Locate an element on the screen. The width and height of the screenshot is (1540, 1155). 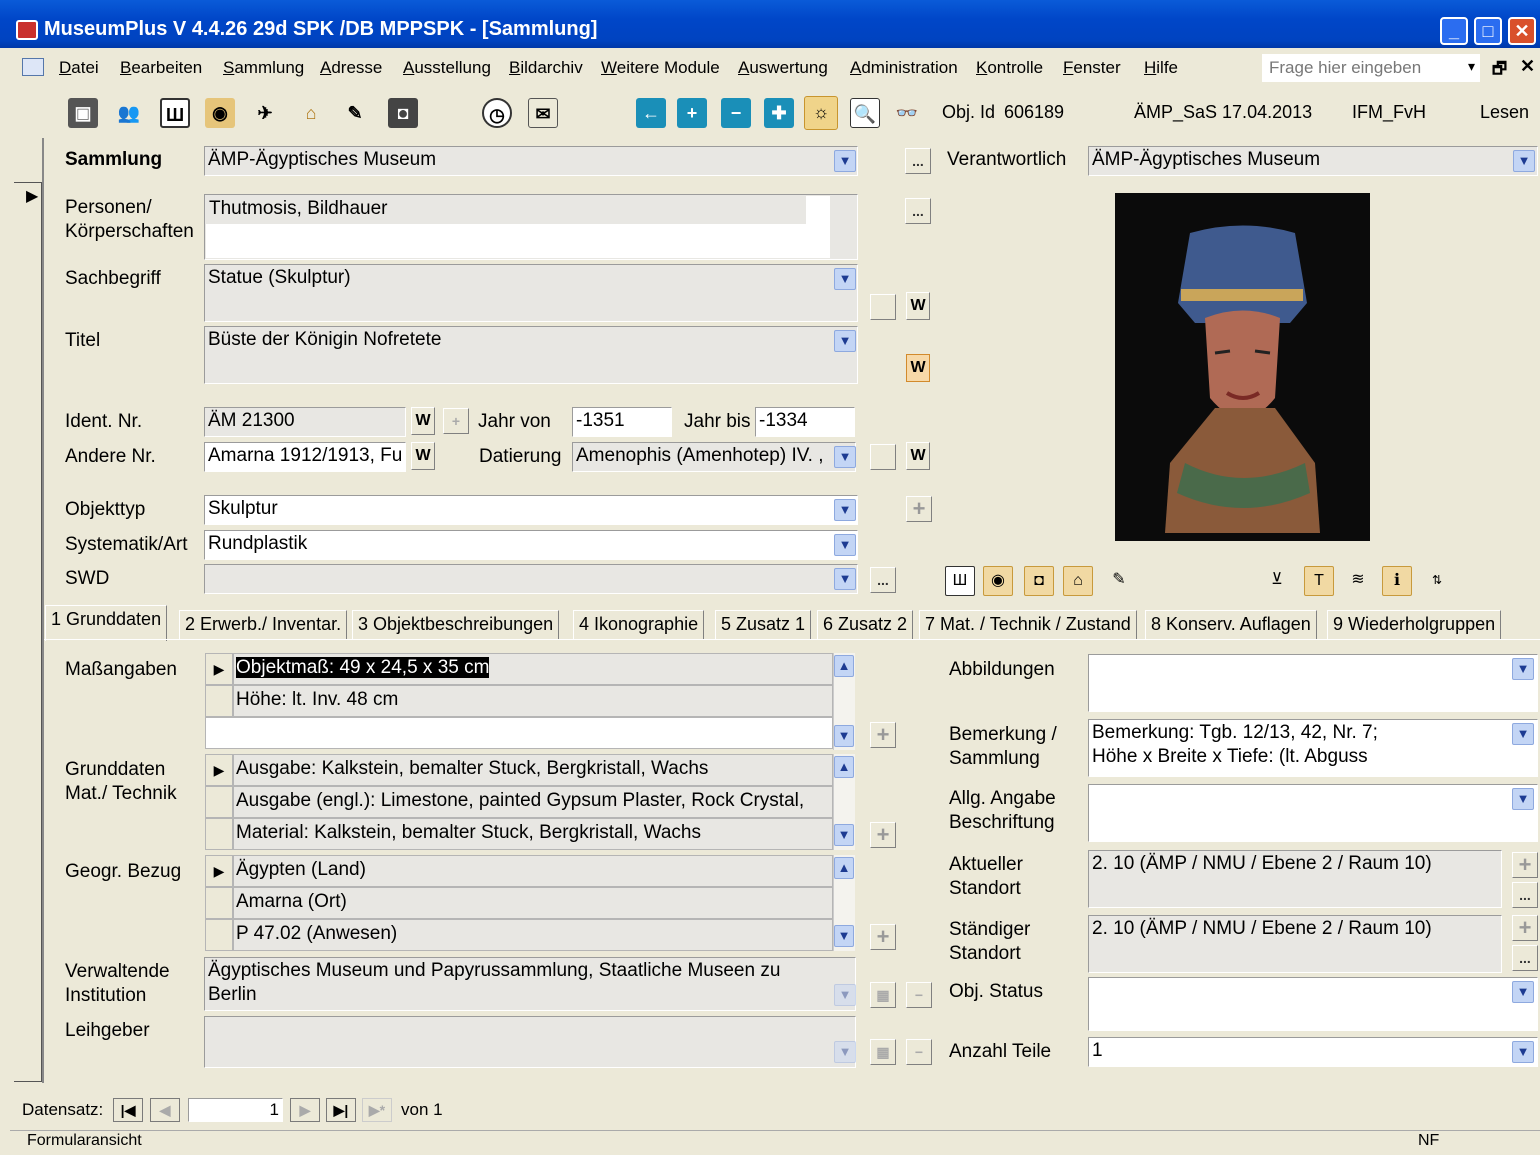
leihgeber-dropdown-arrow-icon: ▼ is located at coordinates (845, 1052).